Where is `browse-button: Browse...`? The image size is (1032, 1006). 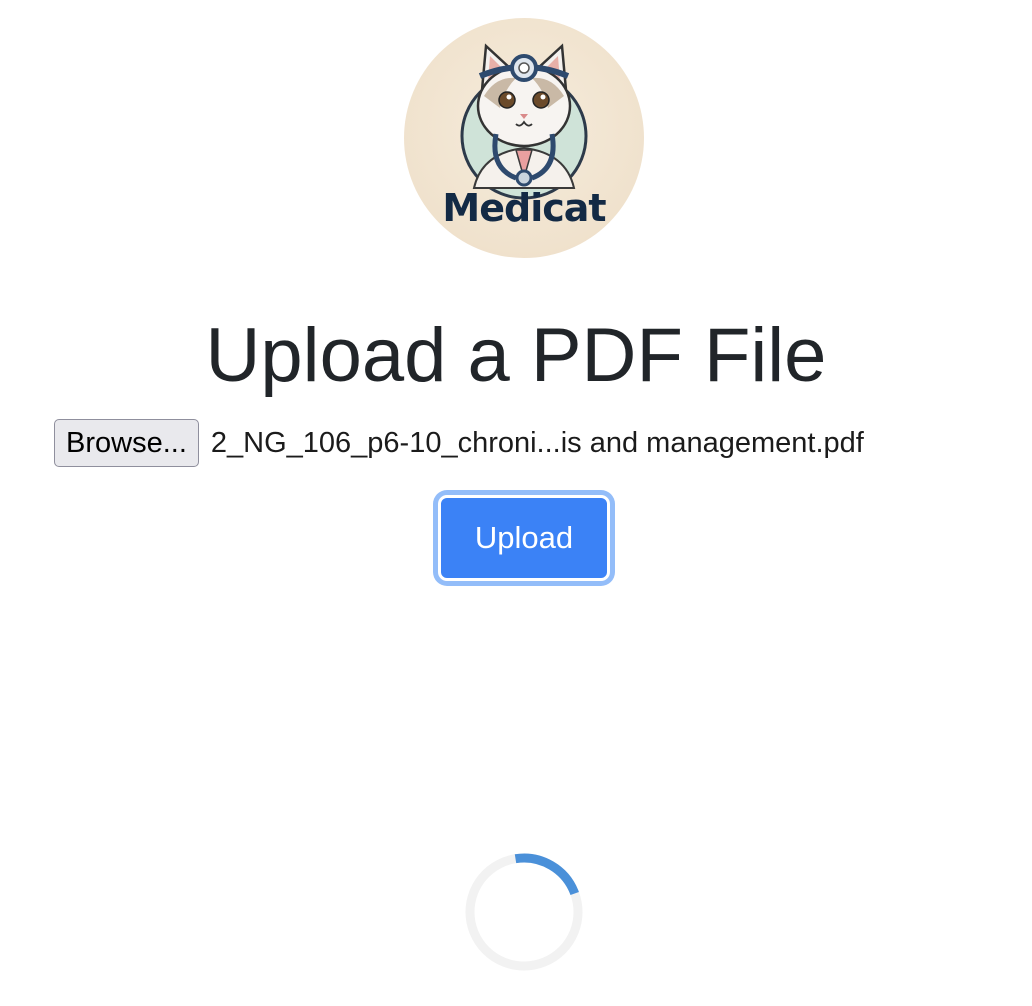
browse-button: Browse... is located at coordinates (126, 443).